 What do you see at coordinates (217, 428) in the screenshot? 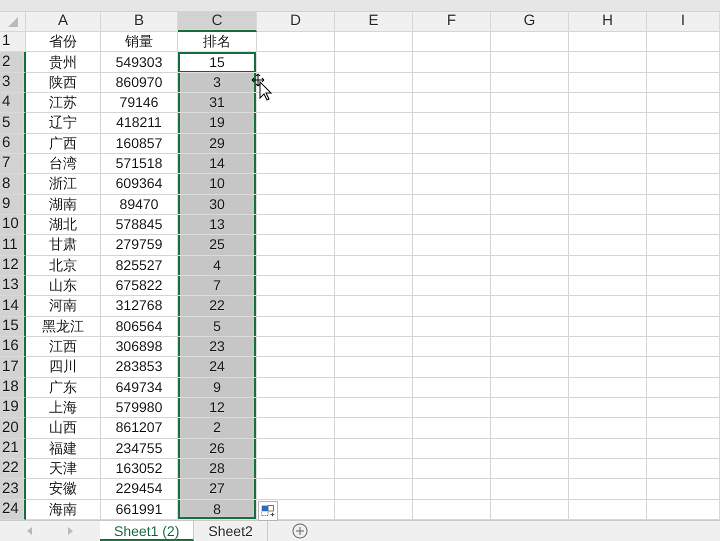
I see `table-cell: 2` at bounding box center [217, 428].